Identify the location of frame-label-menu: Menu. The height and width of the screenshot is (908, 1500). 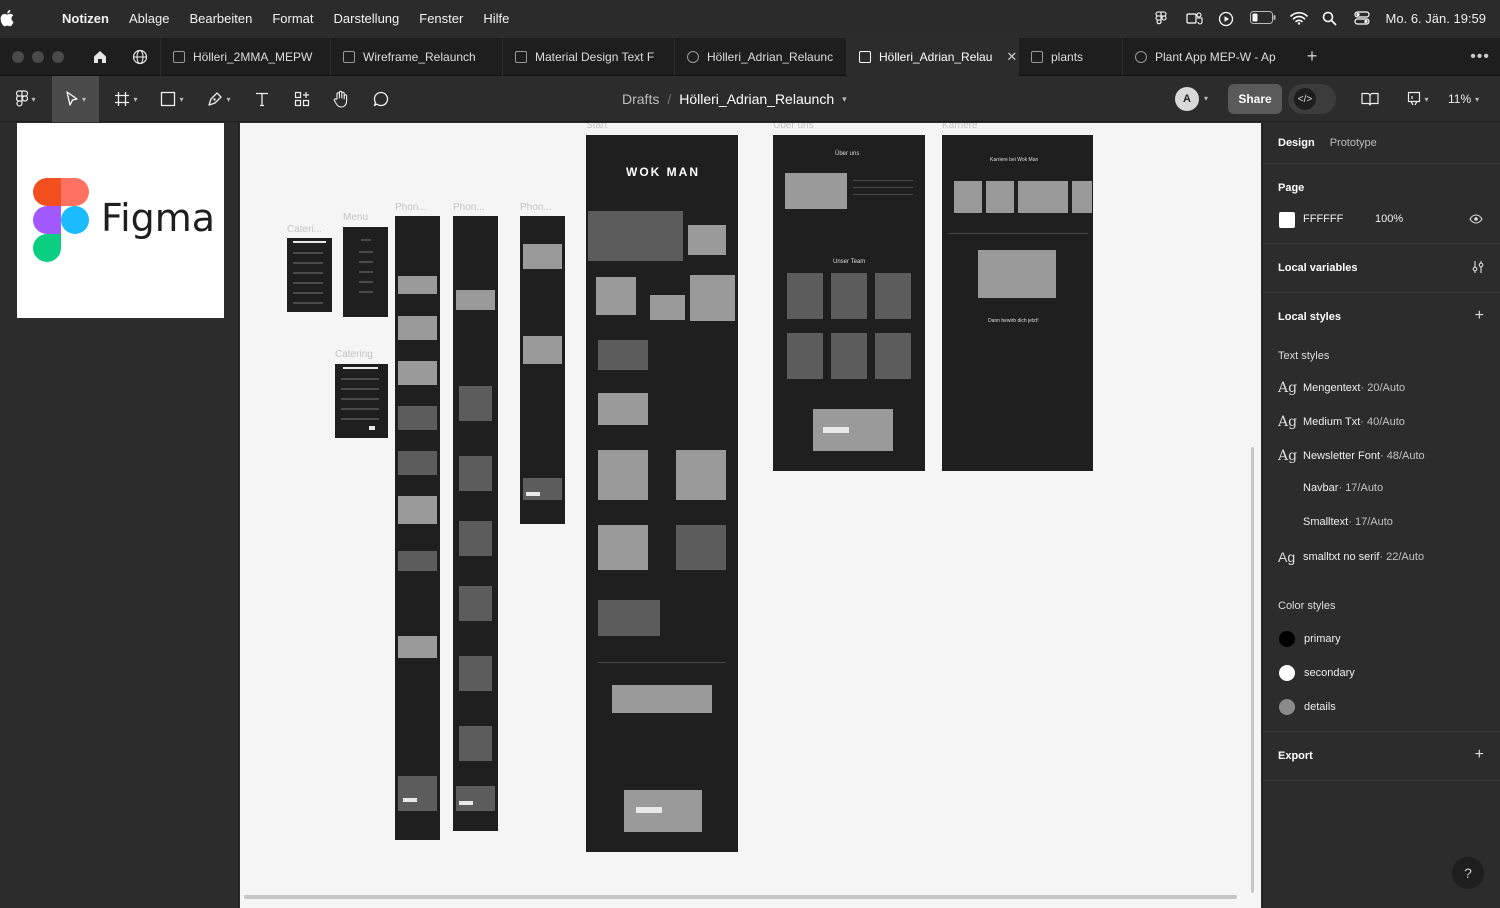
(355, 217).